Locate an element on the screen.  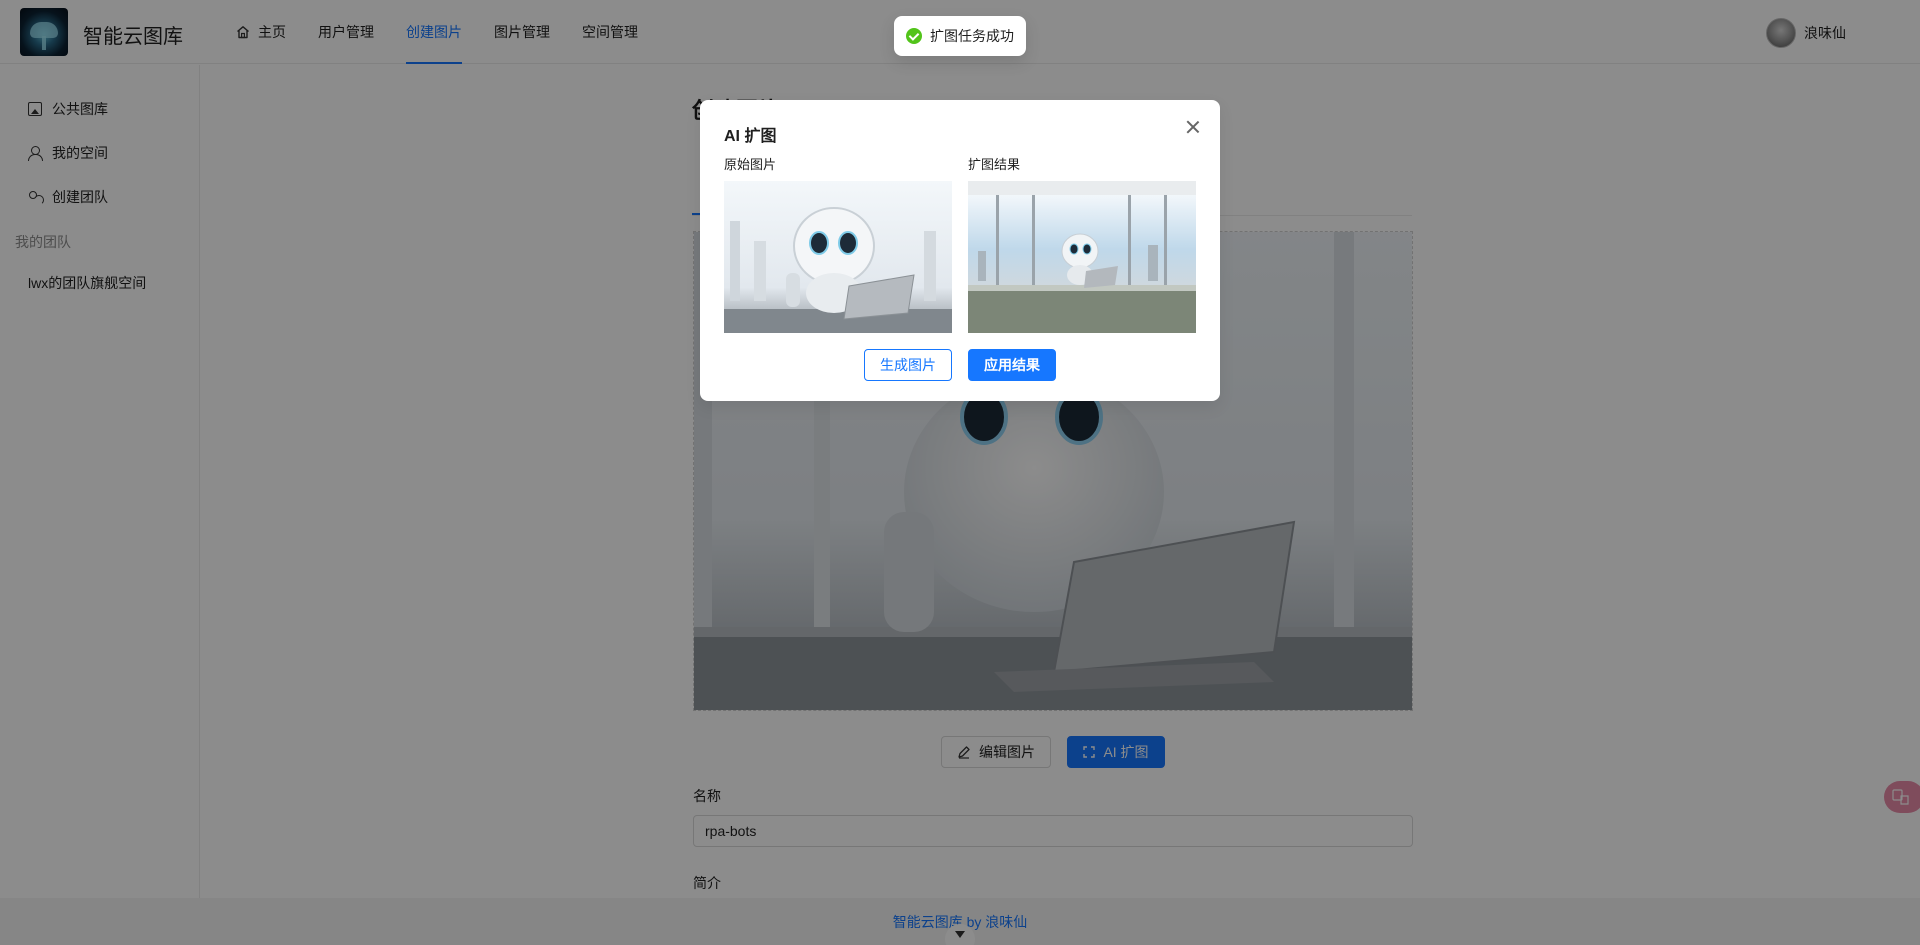
generate-picture-button: 生成图片 is located at coordinates (908, 365).